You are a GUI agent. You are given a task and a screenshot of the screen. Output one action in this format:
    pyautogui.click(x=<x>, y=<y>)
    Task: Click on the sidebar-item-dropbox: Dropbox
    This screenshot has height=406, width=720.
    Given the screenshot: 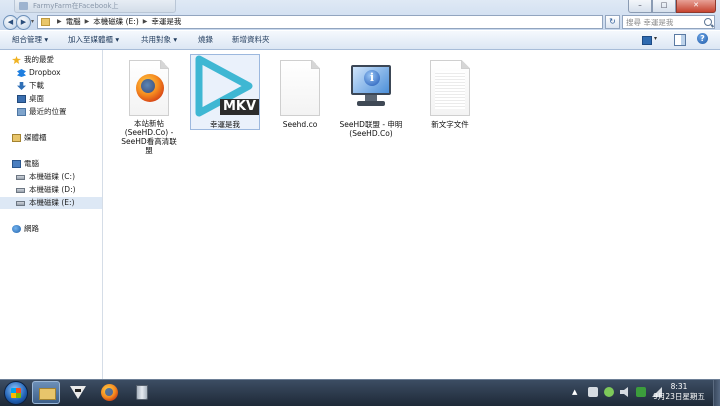 What is the action you would take?
    pyautogui.click(x=51, y=73)
    